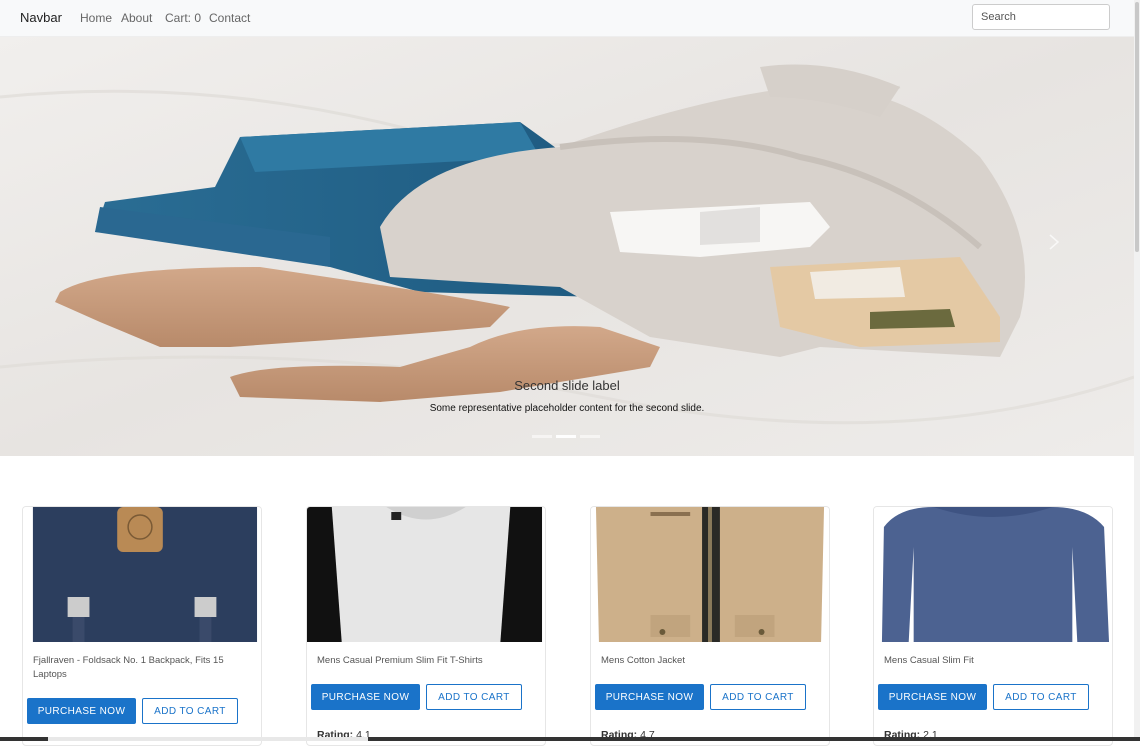 This screenshot has width=1140, height=746. What do you see at coordinates (1137, 370) in the screenshot?
I see `page-scrollbar` at bounding box center [1137, 370].